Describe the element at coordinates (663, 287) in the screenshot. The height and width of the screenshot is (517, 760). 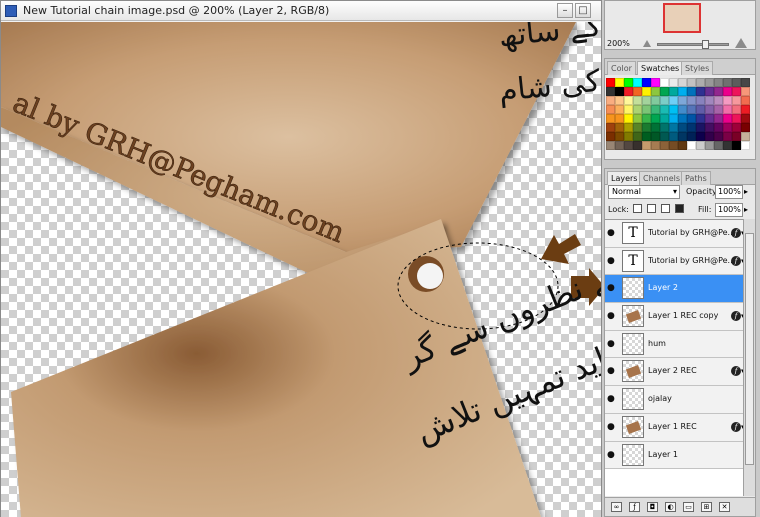
I see `layer-name: Layer 2` at that location.